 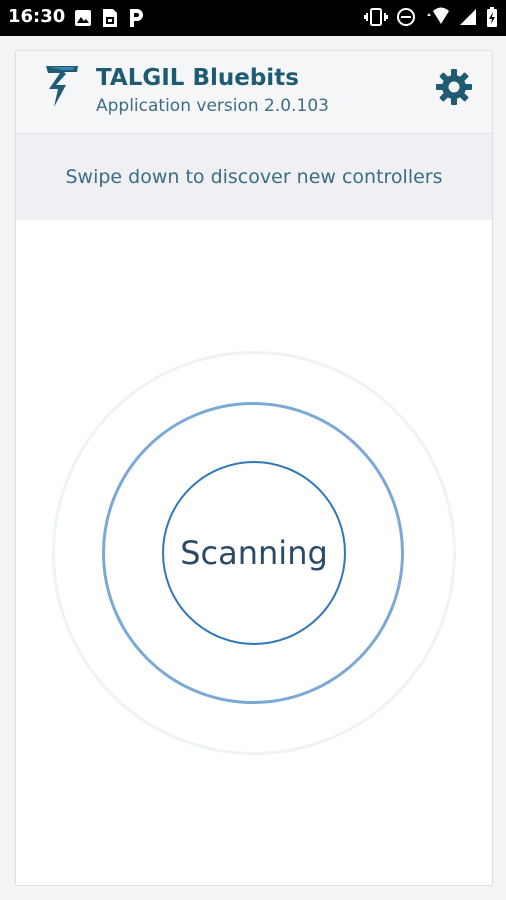 I want to click on image-icon, so click(x=83, y=18).